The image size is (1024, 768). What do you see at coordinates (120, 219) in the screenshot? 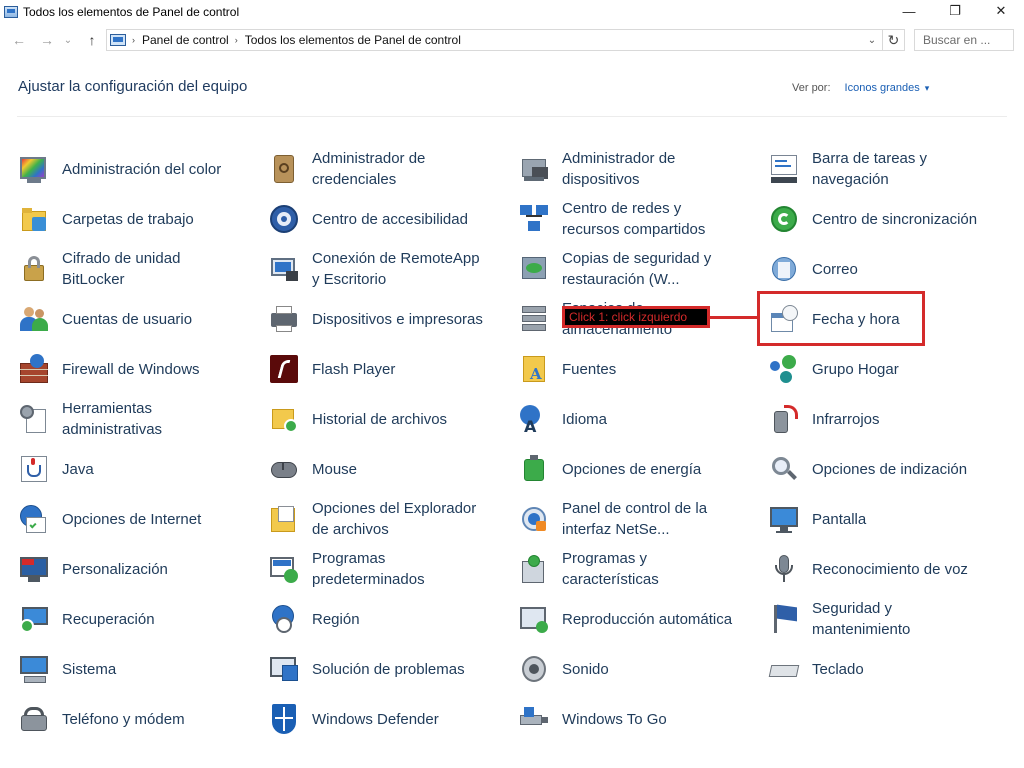
I see `control-panel-item: Carpetas de trabajo` at bounding box center [120, 219].